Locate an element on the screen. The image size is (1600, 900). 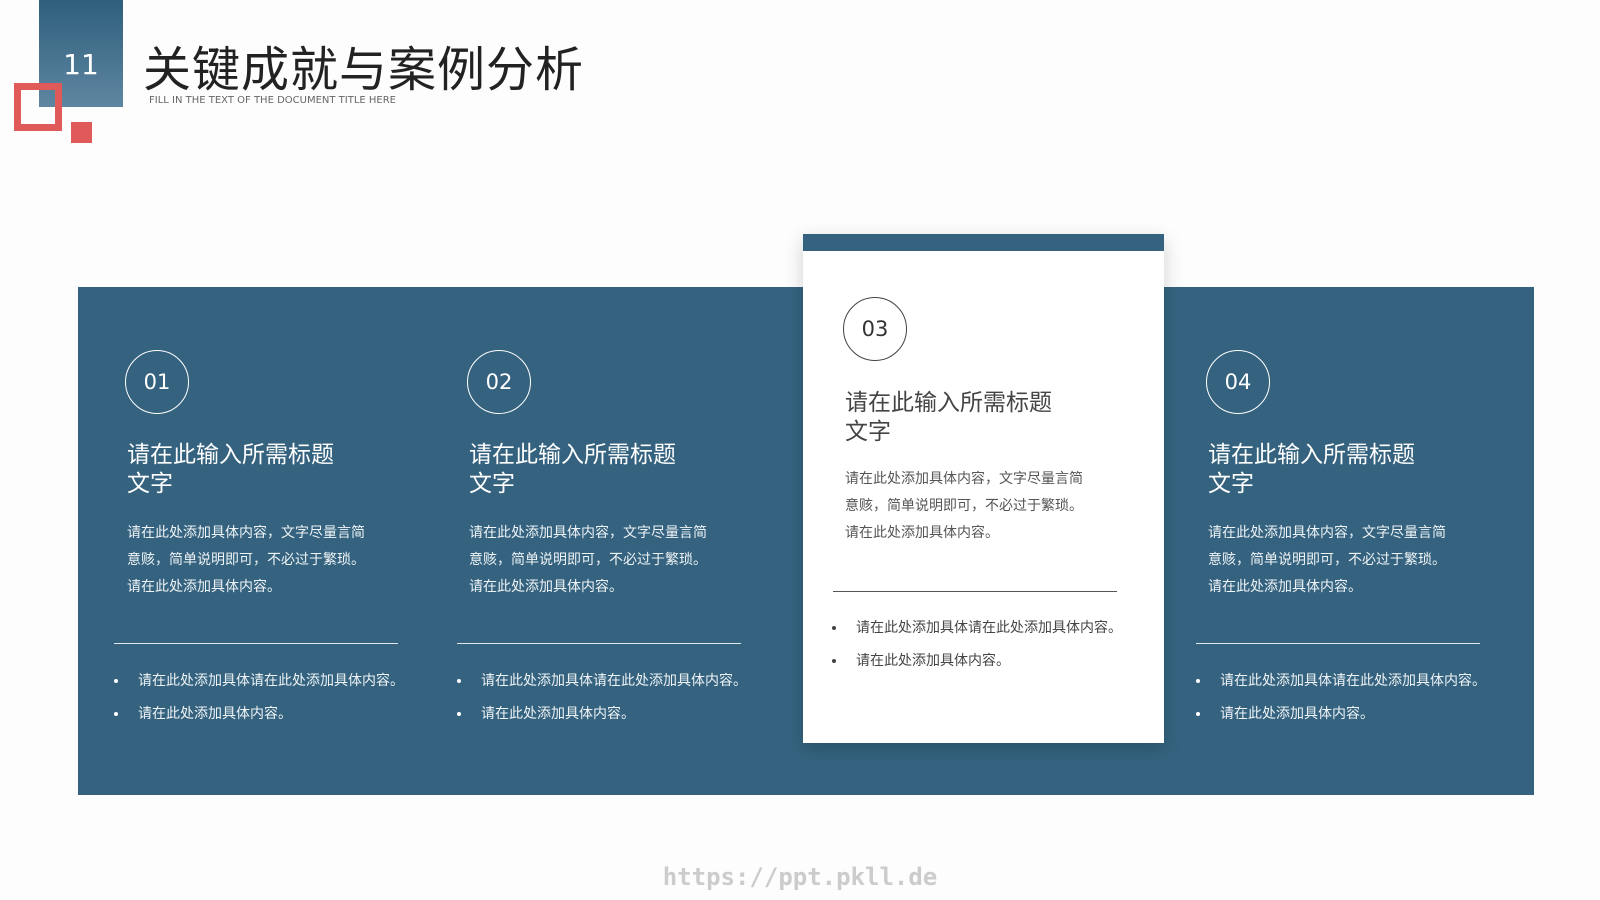
number-circle: 02 is located at coordinates (499, 382).